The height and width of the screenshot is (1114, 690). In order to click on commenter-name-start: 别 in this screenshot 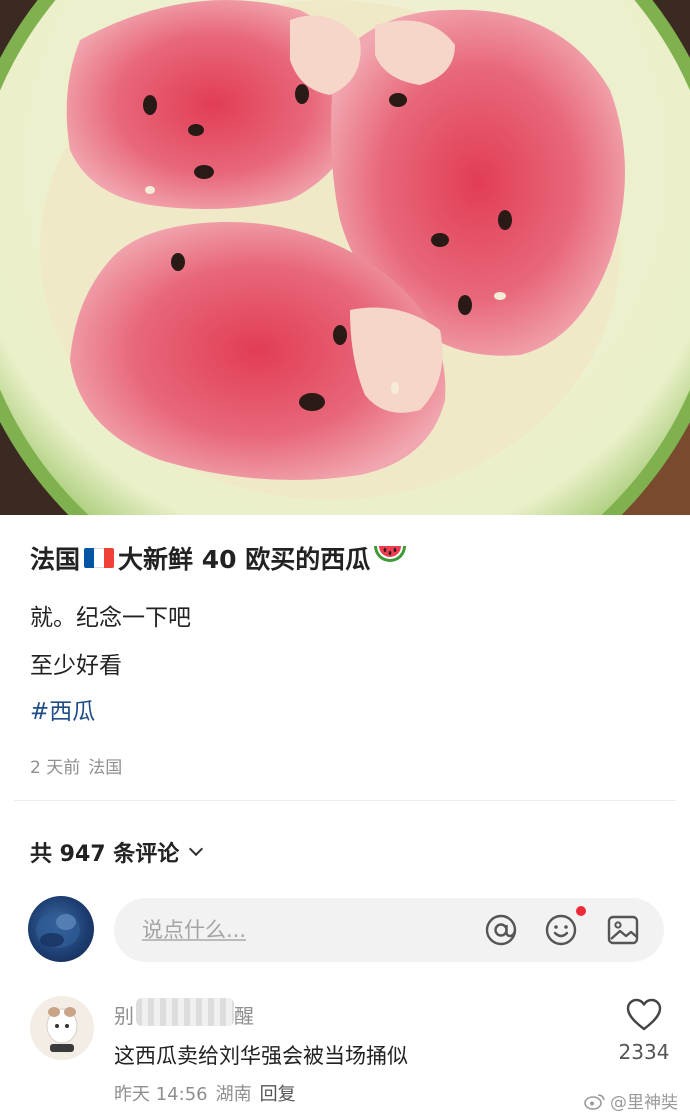, I will do `click(124, 1016)`.